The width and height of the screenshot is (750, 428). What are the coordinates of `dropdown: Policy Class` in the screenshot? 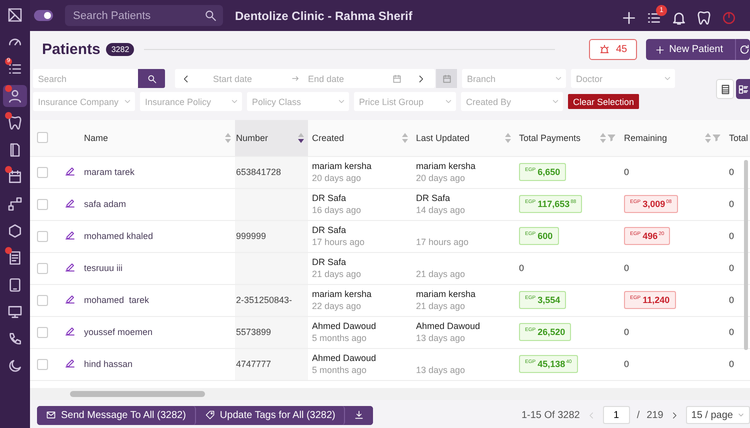 It's located at (298, 101).